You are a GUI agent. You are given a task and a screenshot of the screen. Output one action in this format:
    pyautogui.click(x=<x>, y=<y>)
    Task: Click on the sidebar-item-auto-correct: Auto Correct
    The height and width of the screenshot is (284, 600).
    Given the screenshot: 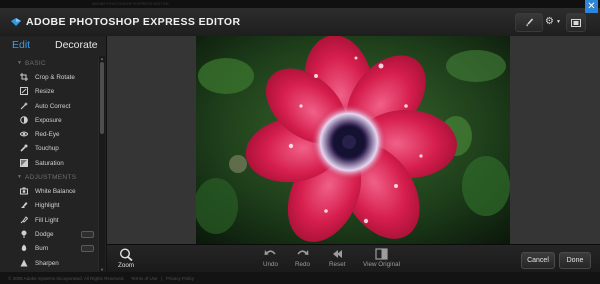 What is the action you would take?
    pyautogui.click(x=53, y=106)
    